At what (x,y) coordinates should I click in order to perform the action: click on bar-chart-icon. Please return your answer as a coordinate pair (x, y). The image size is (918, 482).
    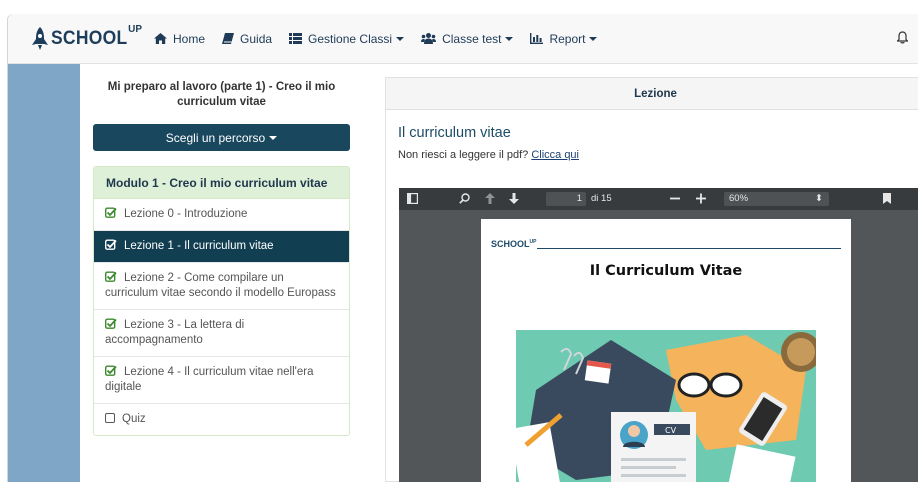
    Looking at the image, I should click on (537, 38).